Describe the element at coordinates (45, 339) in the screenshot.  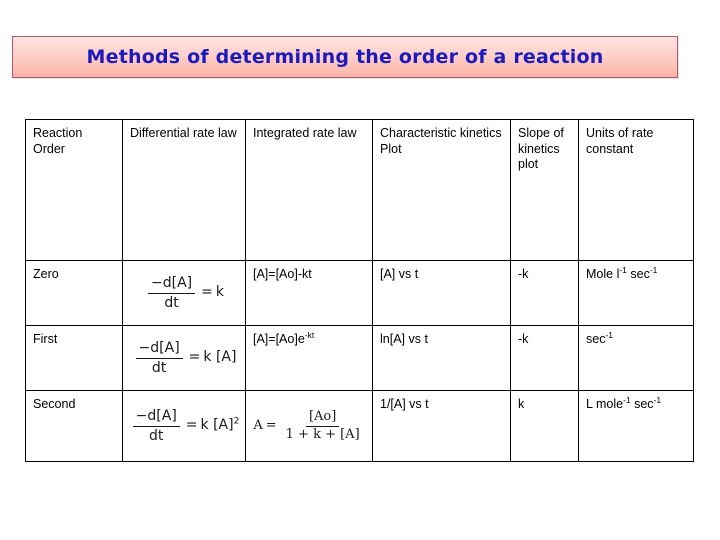
I see `reaction-order-label: First` at that location.